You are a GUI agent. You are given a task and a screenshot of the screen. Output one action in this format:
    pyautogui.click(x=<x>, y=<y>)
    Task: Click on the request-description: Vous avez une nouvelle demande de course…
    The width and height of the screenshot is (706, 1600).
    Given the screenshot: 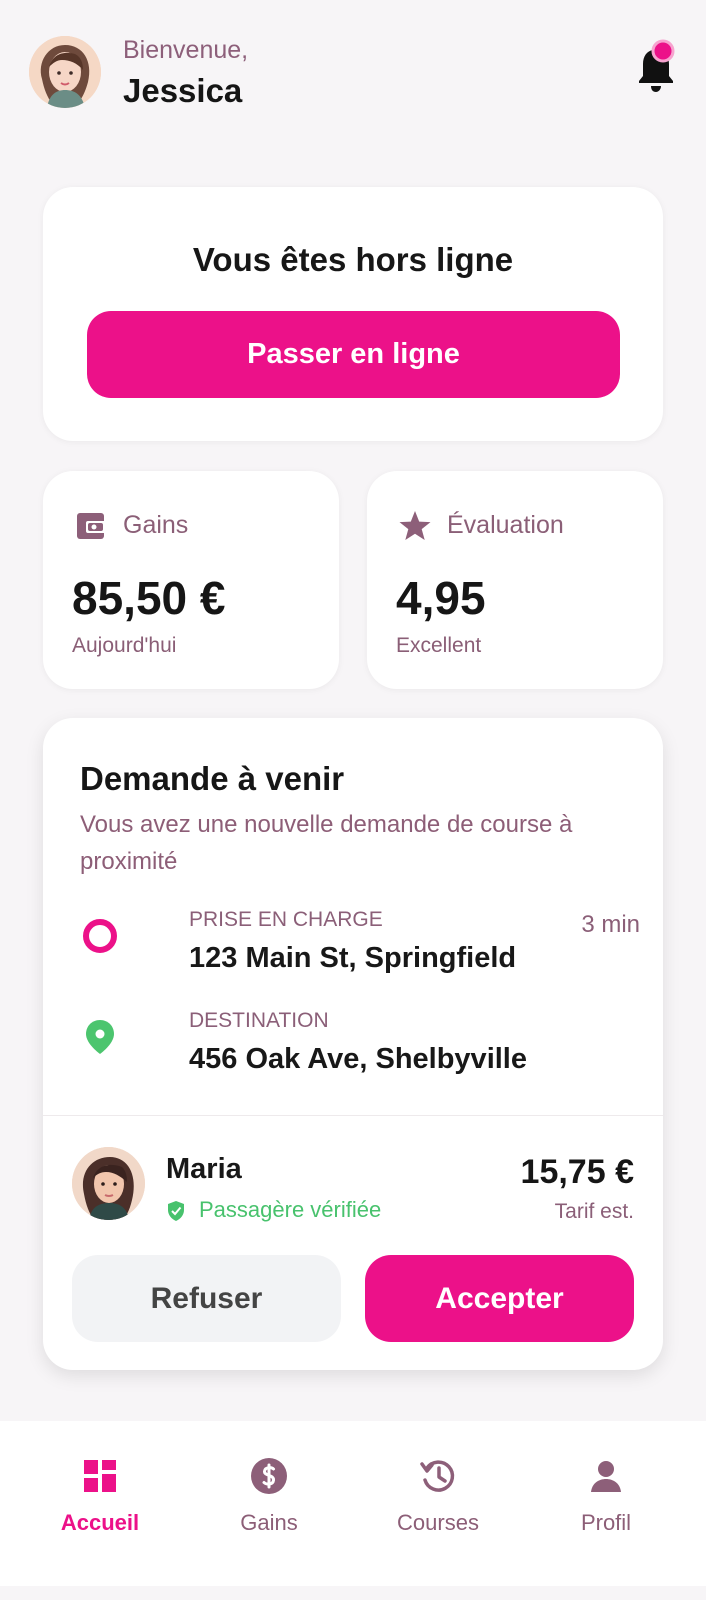 What is the action you would take?
    pyautogui.click(x=326, y=843)
    